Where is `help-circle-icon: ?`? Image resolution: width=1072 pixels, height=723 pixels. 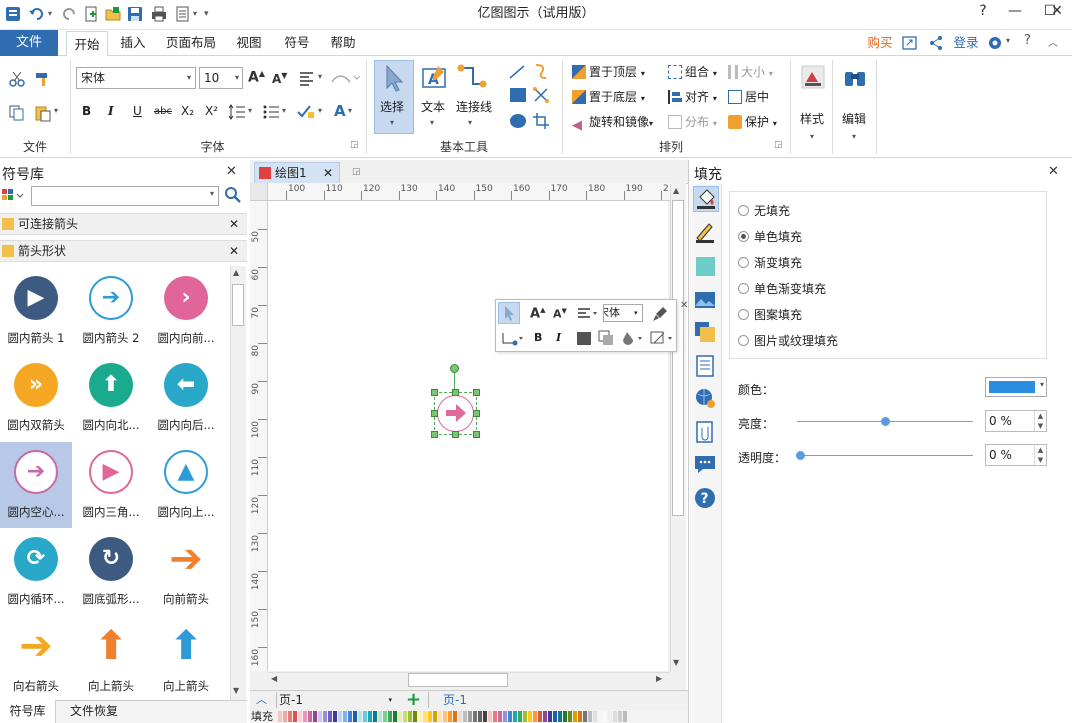 help-circle-icon: ? is located at coordinates (1027, 40).